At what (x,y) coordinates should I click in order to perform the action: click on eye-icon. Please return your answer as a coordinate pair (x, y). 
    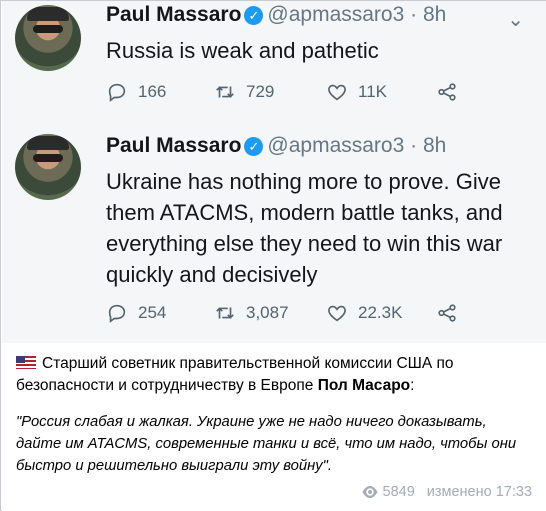
    Looking at the image, I should click on (369, 492).